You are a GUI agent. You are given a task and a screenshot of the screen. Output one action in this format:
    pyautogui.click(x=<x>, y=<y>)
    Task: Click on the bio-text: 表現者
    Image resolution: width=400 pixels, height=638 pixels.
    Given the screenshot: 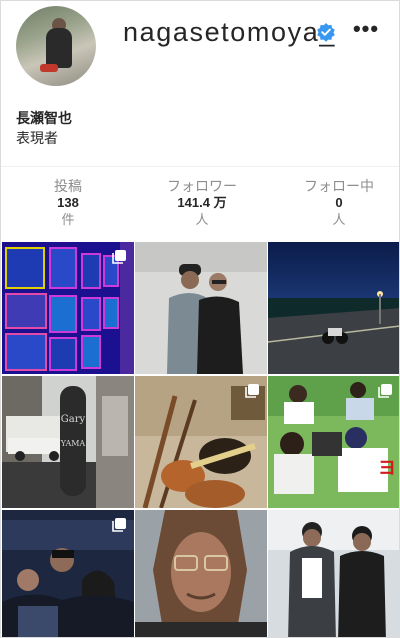 What is the action you would take?
    pyautogui.click(x=37, y=138)
    